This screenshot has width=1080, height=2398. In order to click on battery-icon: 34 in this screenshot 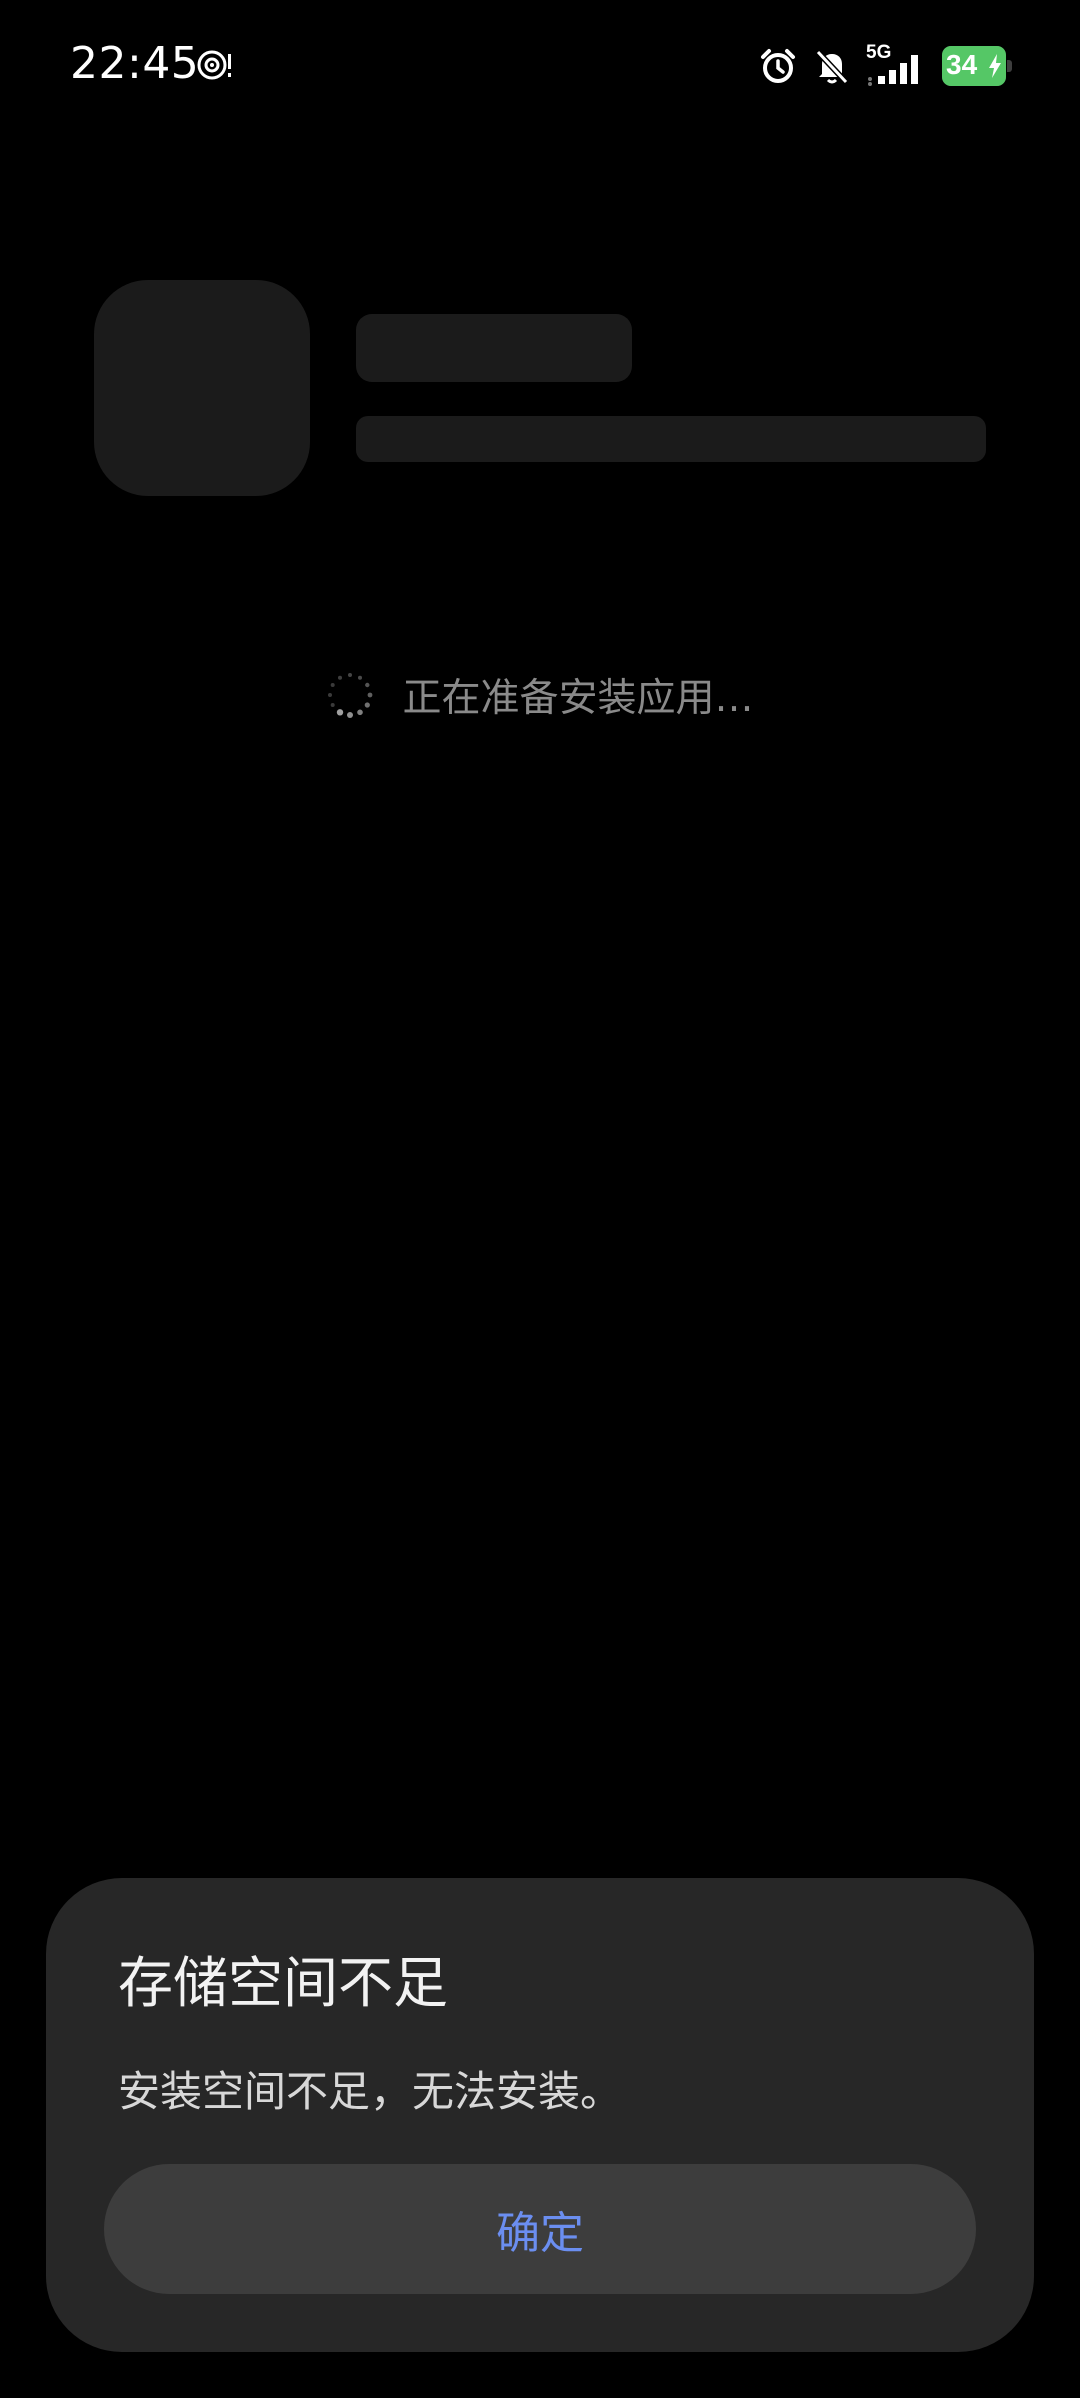, I will do `click(977, 66)`.